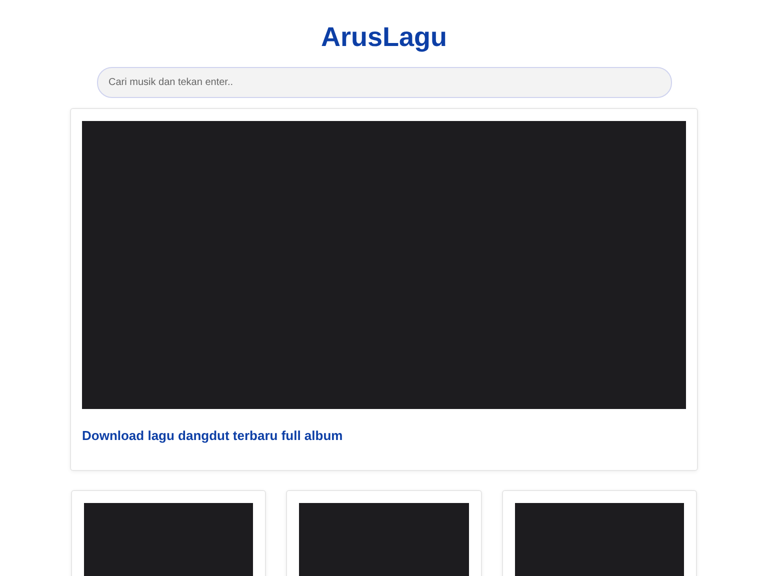 This screenshot has height=576, width=768. What do you see at coordinates (384, 82) in the screenshot?
I see `search-field: Cari musik dan tekan enter..` at bounding box center [384, 82].